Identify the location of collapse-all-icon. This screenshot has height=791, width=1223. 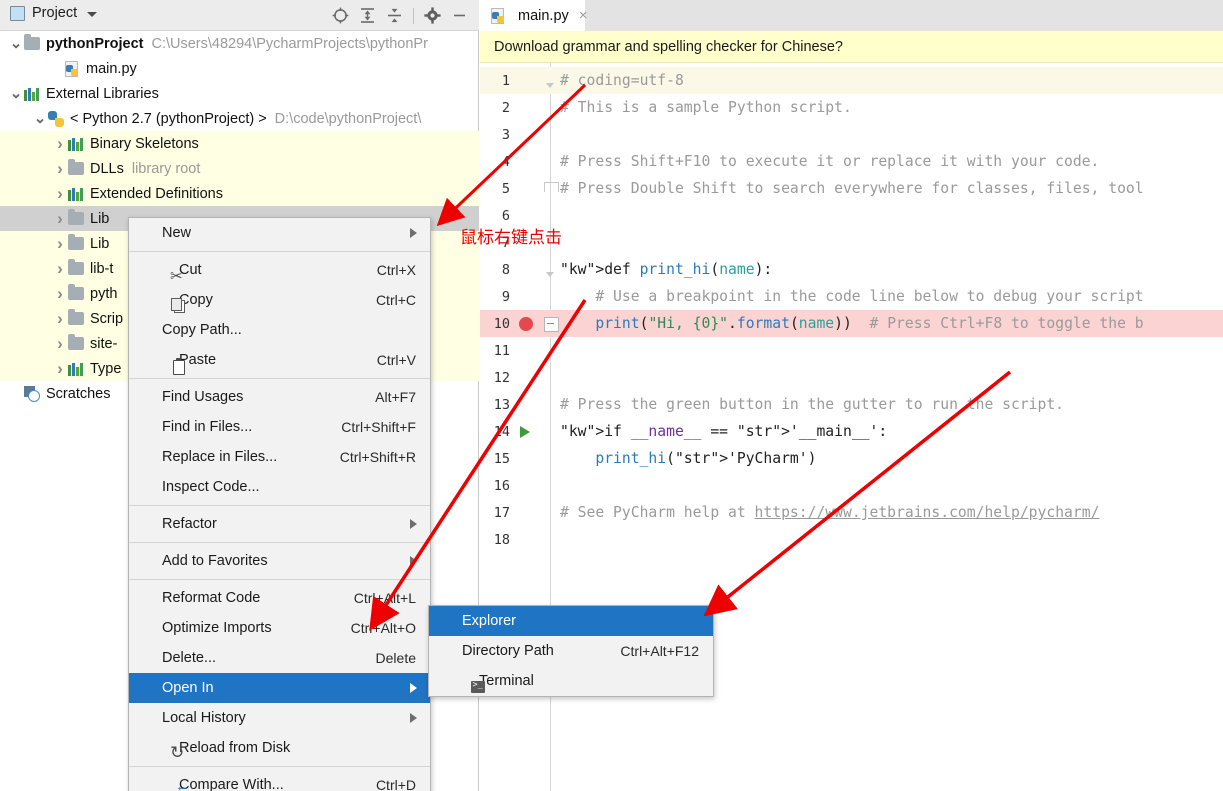
(394, 15).